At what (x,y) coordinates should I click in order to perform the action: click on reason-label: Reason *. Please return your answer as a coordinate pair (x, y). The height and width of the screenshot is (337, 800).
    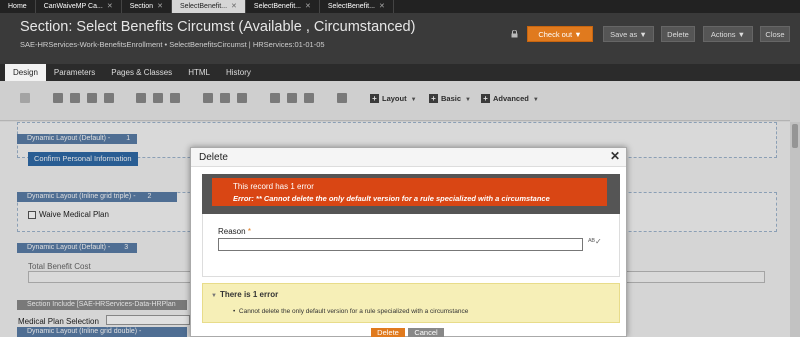
    Looking at the image, I should click on (234, 231).